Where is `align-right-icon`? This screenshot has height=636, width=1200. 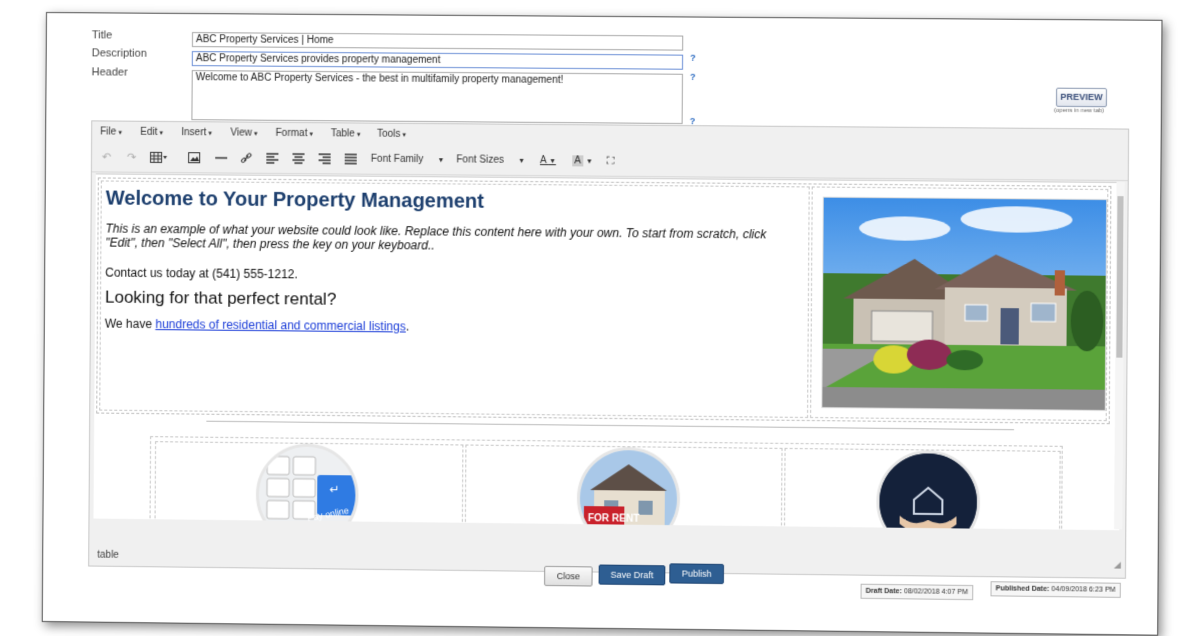
align-right-icon is located at coordinates (325, 160).